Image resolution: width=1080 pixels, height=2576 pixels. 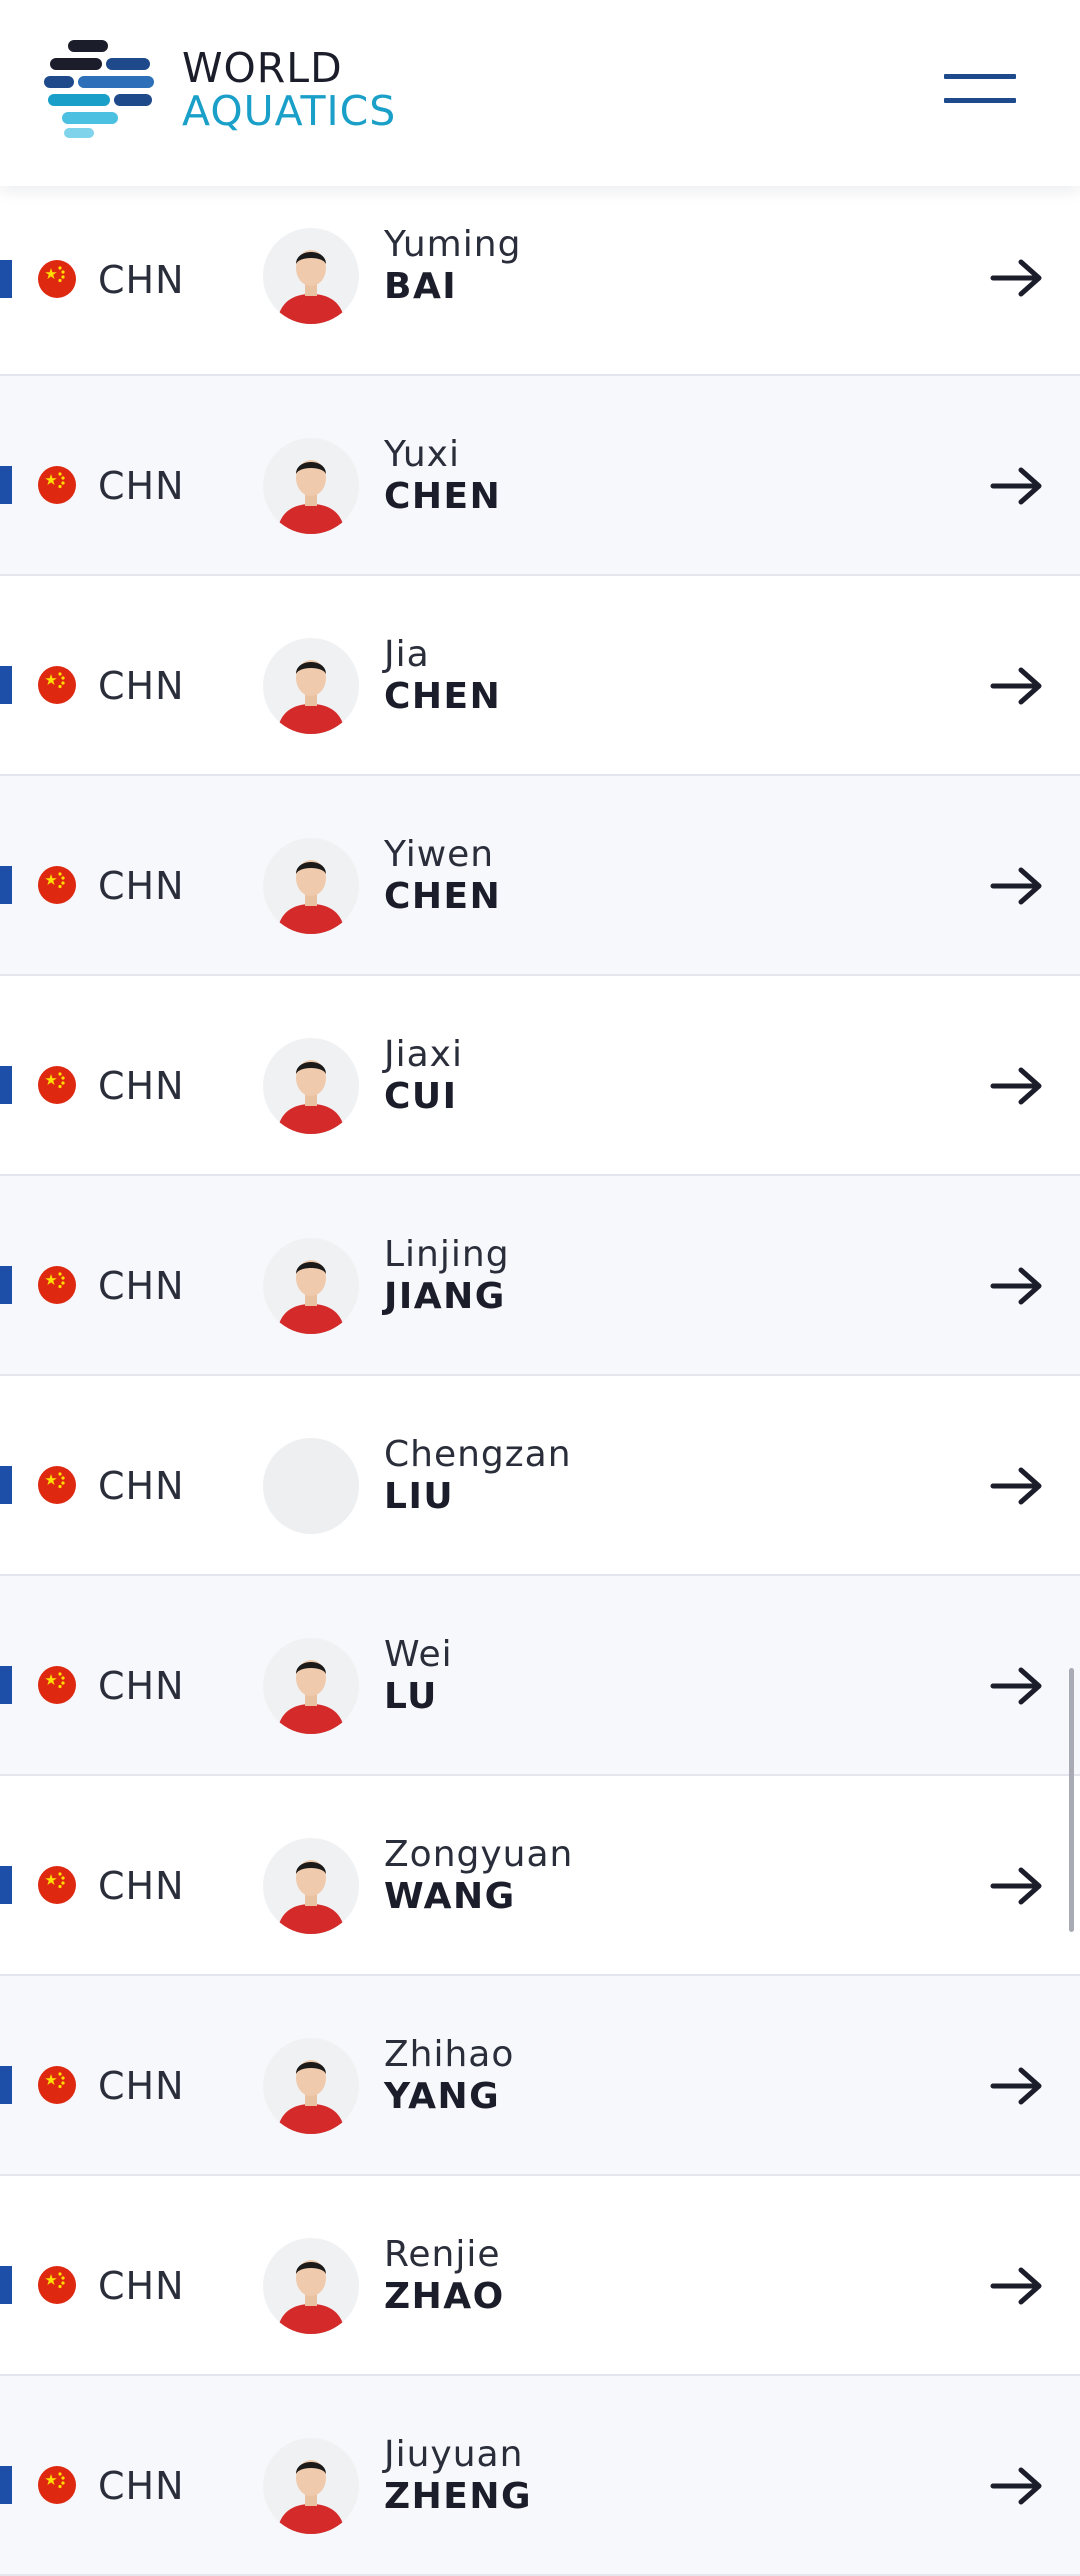 I want to click on athlete-given-name: Jiaxi, so click(x=423, y=1054).